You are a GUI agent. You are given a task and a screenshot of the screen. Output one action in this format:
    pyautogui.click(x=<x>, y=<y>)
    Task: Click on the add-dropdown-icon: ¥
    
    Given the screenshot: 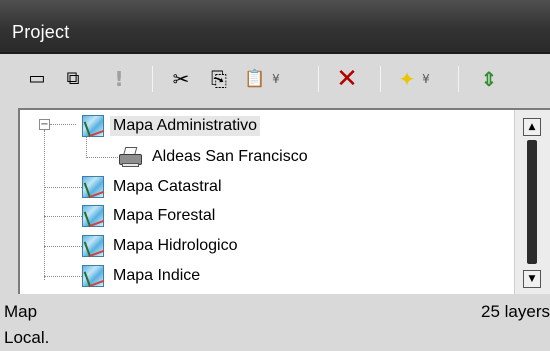 What is the action you would take?
    pyautogui.click(x=426, y=79)
    